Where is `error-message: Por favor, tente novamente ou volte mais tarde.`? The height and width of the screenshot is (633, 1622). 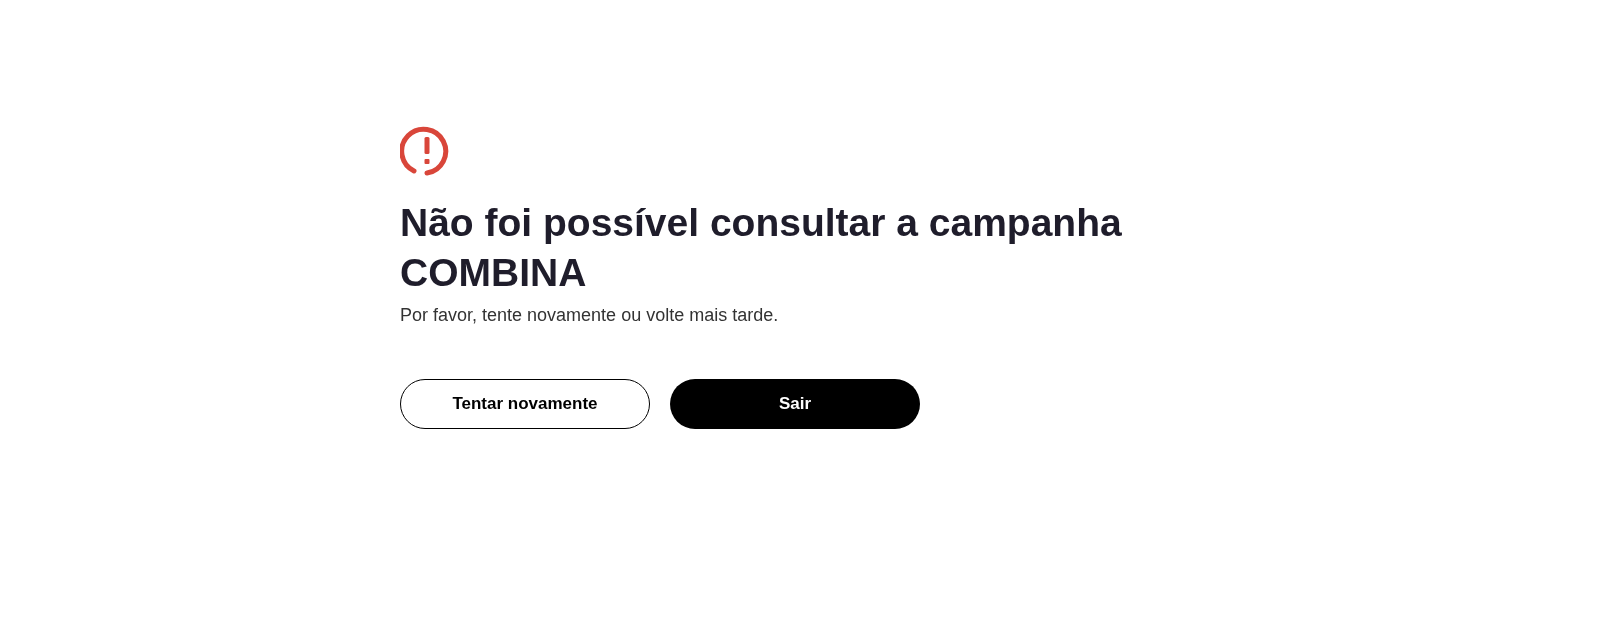 error-message: Por favor, tente novamente ou volte mais tarde. is located at coordinates (590, 315).